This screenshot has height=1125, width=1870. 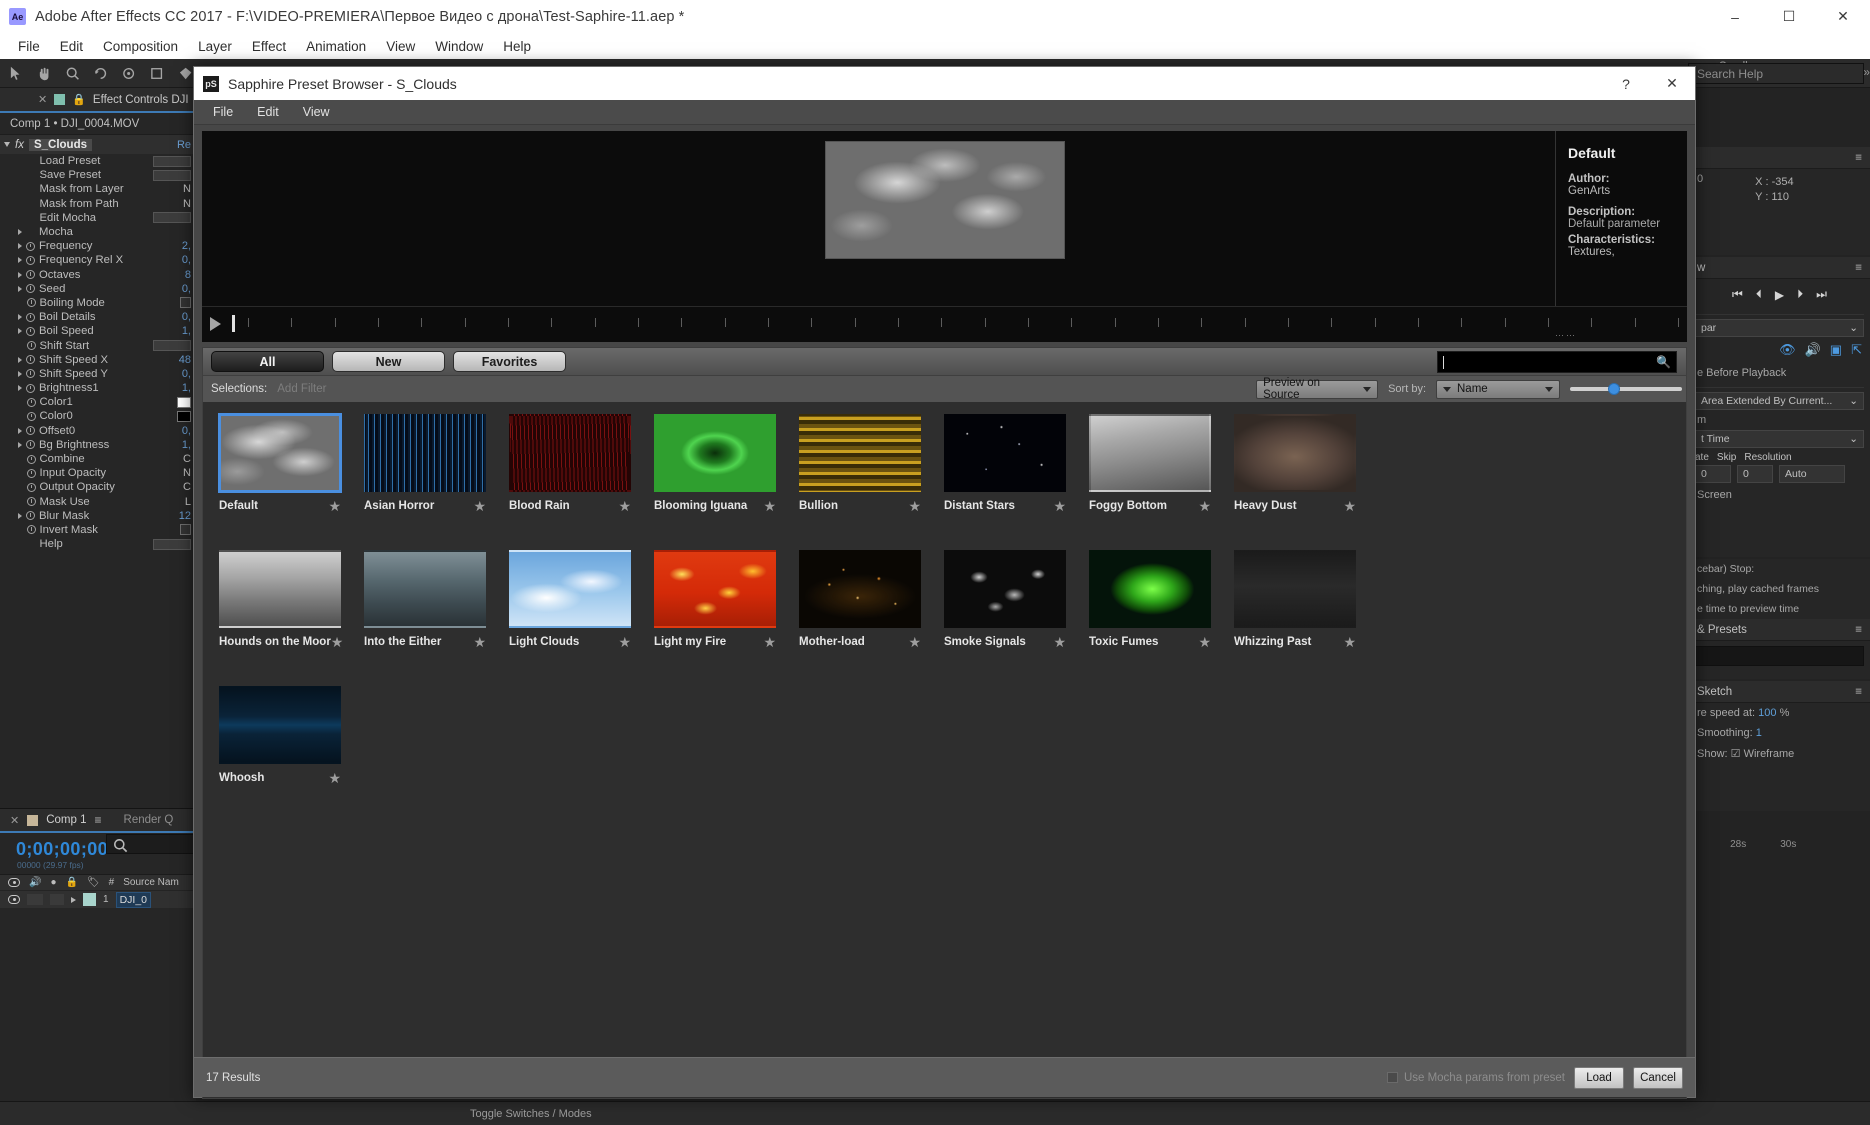 I want to click on use-mocha-params-checkbox-group: Use Mocha params from preset, so click(x=1475, y=1078).